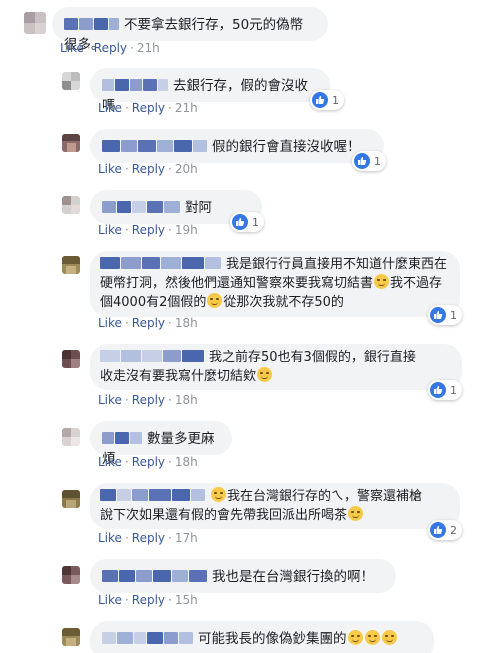  I want to click on comment-bubble: 我也是在台灣銀行換的啊！, so click(243, 576).